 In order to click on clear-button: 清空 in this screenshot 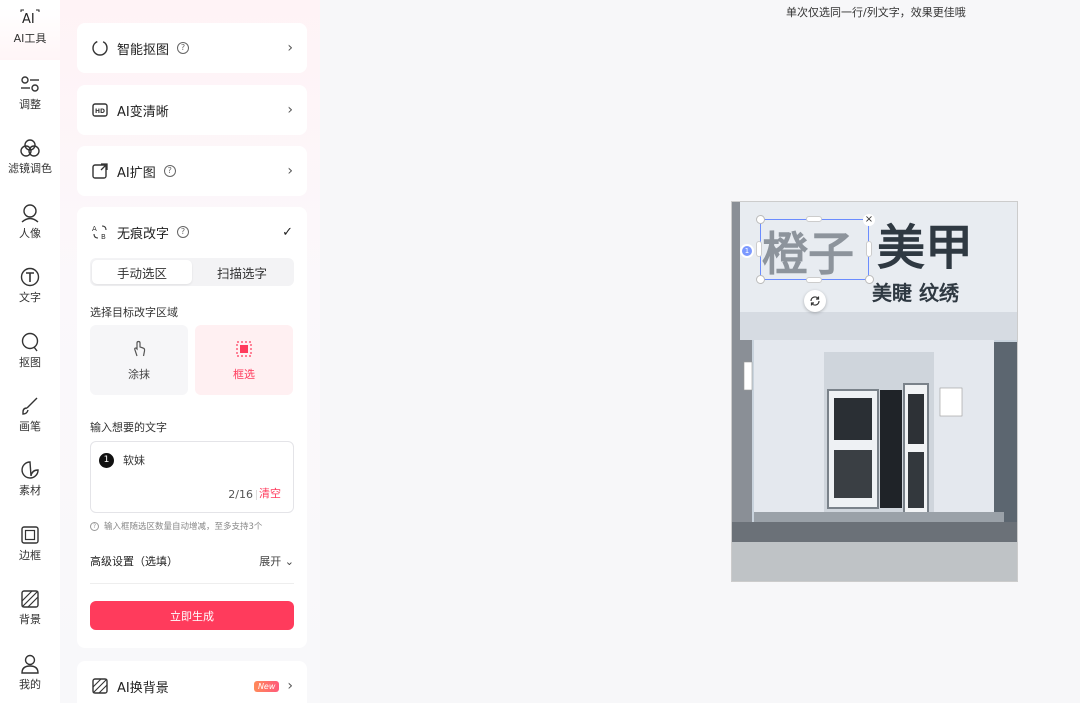, I will do `click(270, 493)`.